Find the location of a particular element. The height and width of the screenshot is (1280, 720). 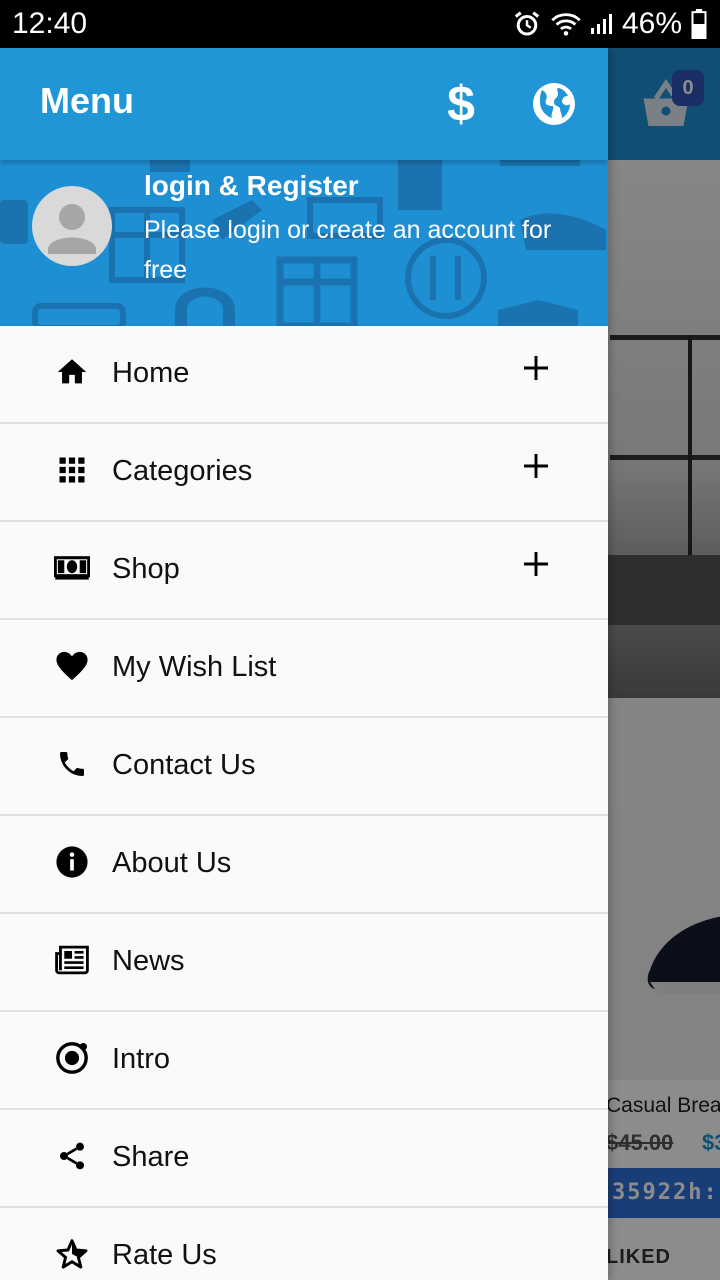

battery-percent: 46% is located at coordinates (651, 23).